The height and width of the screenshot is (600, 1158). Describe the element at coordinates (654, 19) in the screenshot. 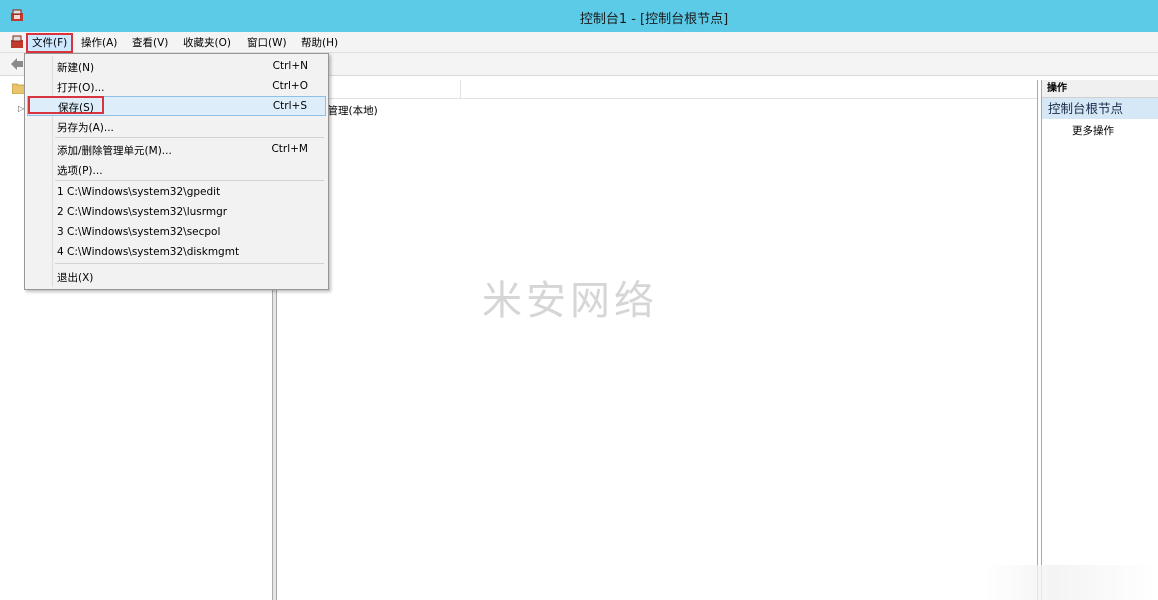

I see `window-title: 控制台1 - [控制台根节点]` at that location.